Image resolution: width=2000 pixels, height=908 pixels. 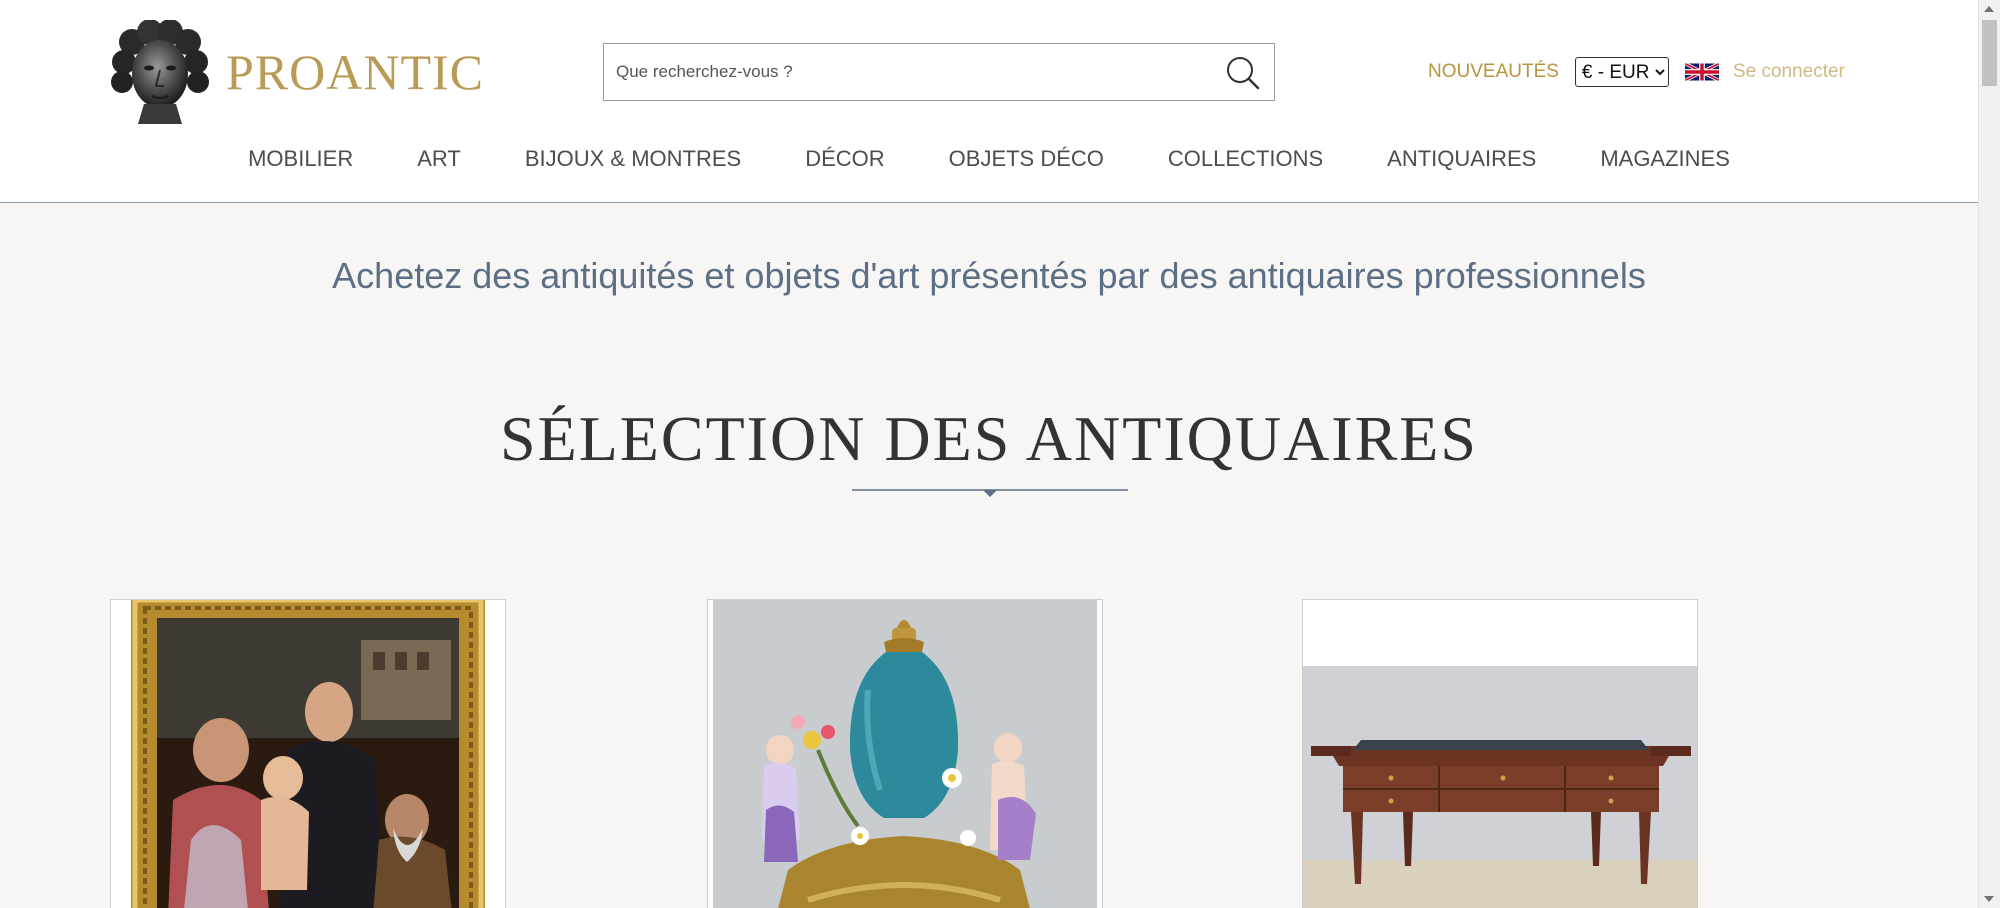 I want to click on nav-item-art: ART, so click(x=439, y=159).